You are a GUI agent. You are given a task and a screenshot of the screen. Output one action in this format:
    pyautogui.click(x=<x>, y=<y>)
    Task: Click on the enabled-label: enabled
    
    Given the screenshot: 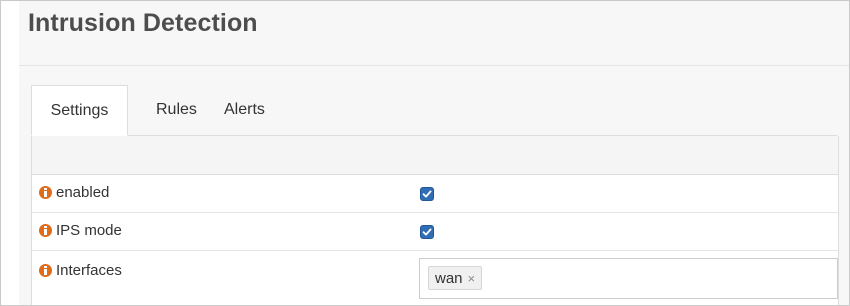 What is the action you would take?
    pyautogui.click(x=83, y=192)
    